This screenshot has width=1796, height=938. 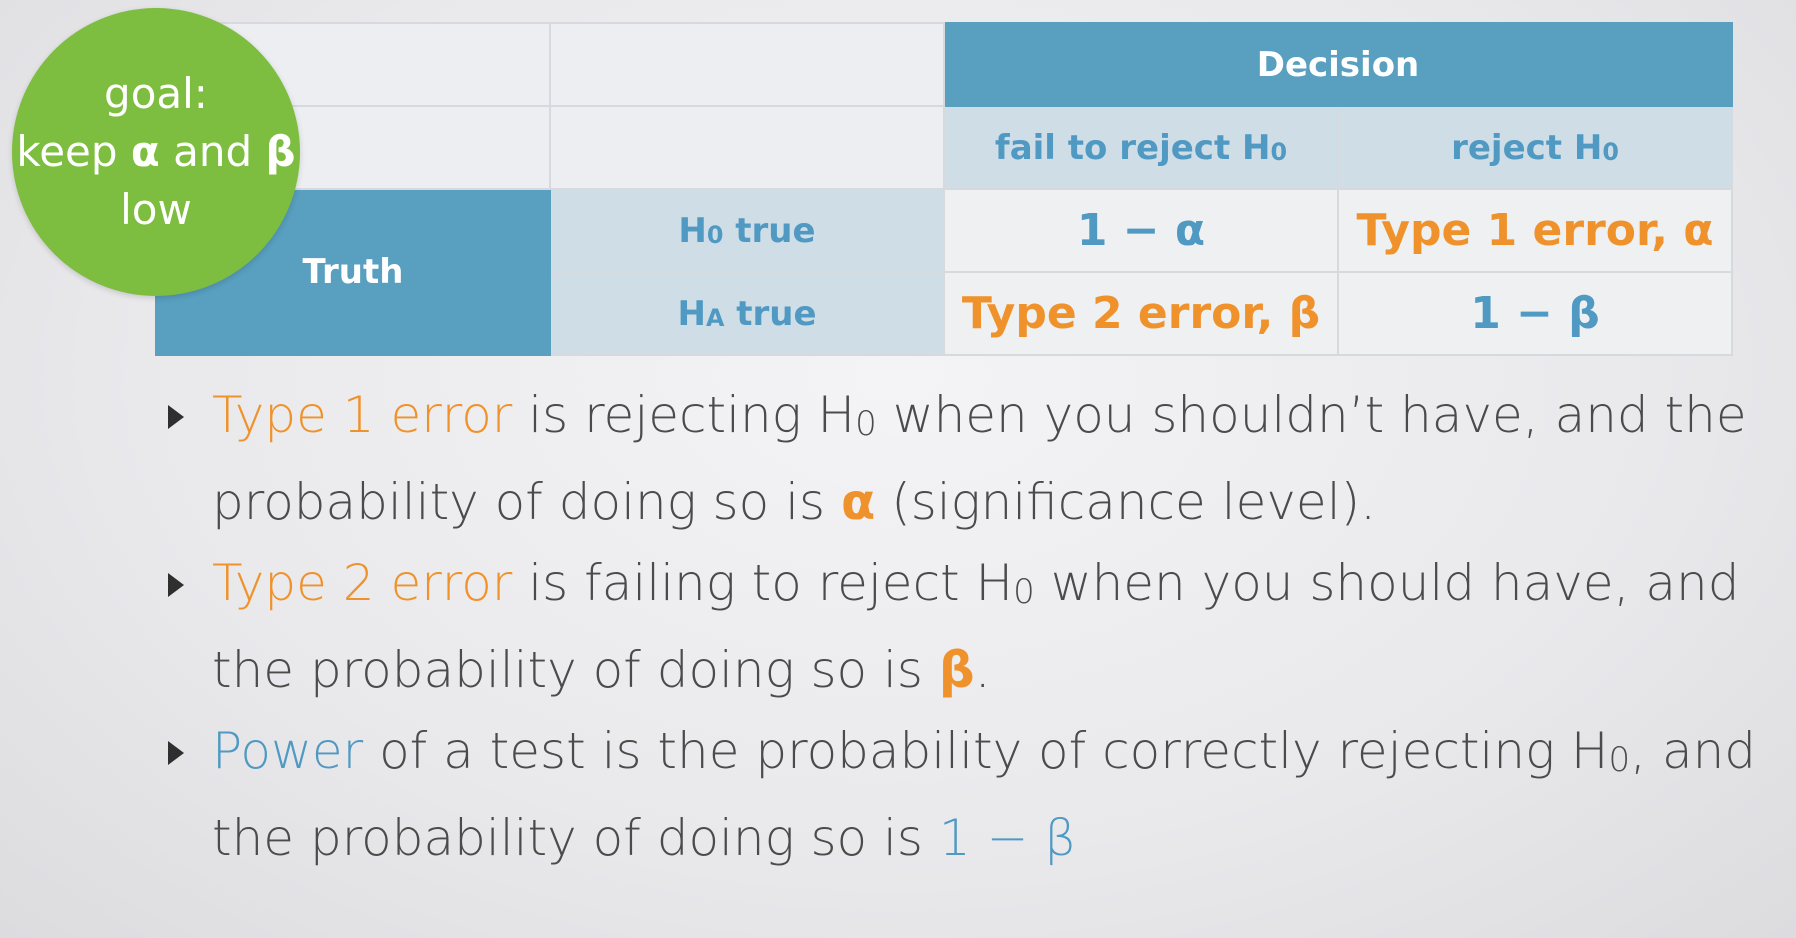 I want to click on decision-header: Decision, so click(x=1338, y=64).